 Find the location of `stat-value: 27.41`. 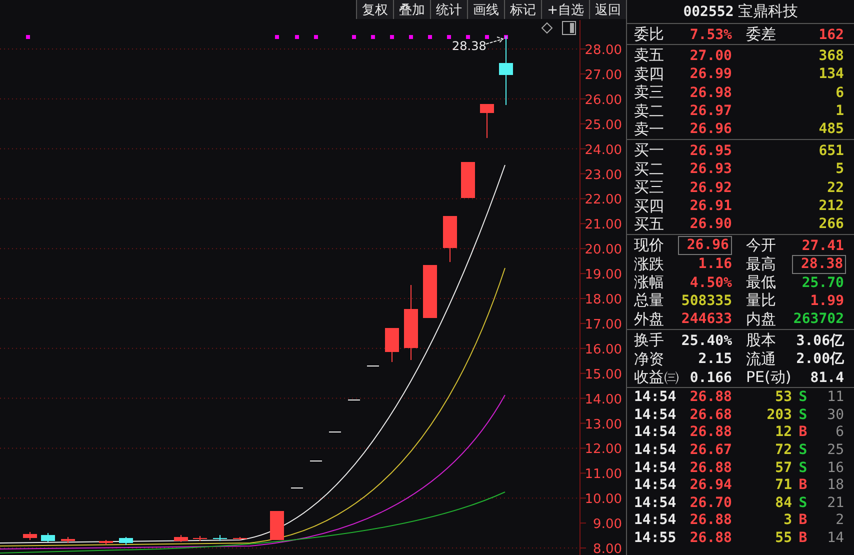

stat-value: 27.41 is located at coordinates (823, 246).